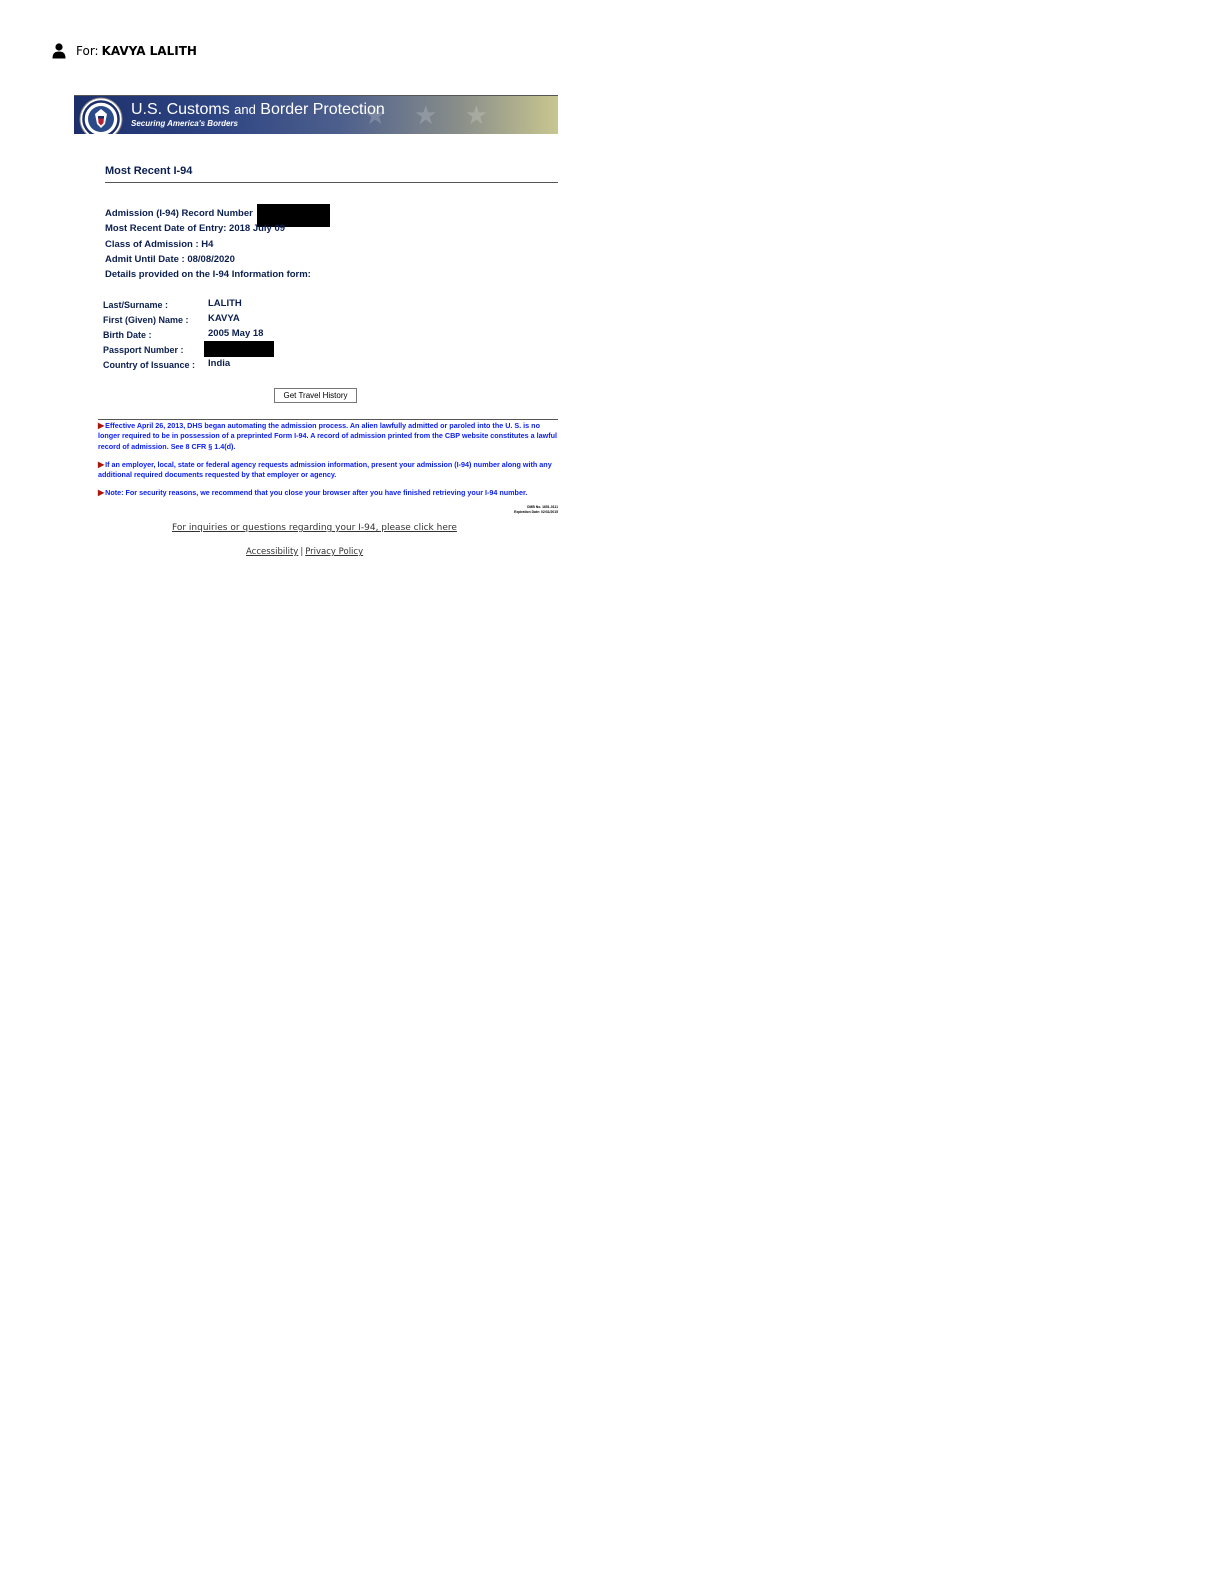  I want to click on for-line: For: KAVYA LALITH, so click(124, 51).